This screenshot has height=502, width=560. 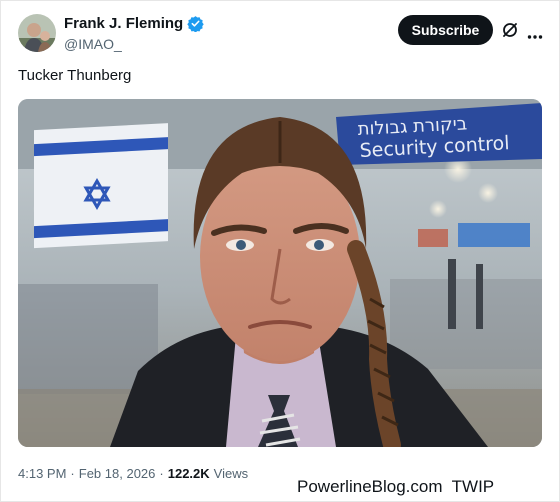 What do you see at coordinates (231, 473) in the screenshot?
I see `views-label: Views` at bounding box center [231, 473].